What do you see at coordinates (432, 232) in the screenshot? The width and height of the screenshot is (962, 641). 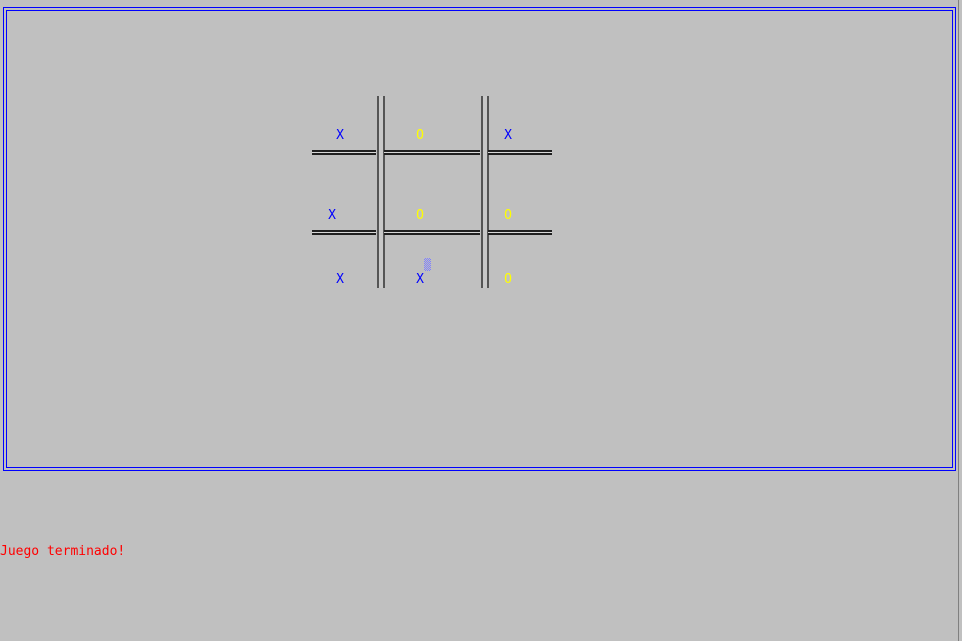 I see `grid-line-horizontal-2b` at bounding box center [432, 232].